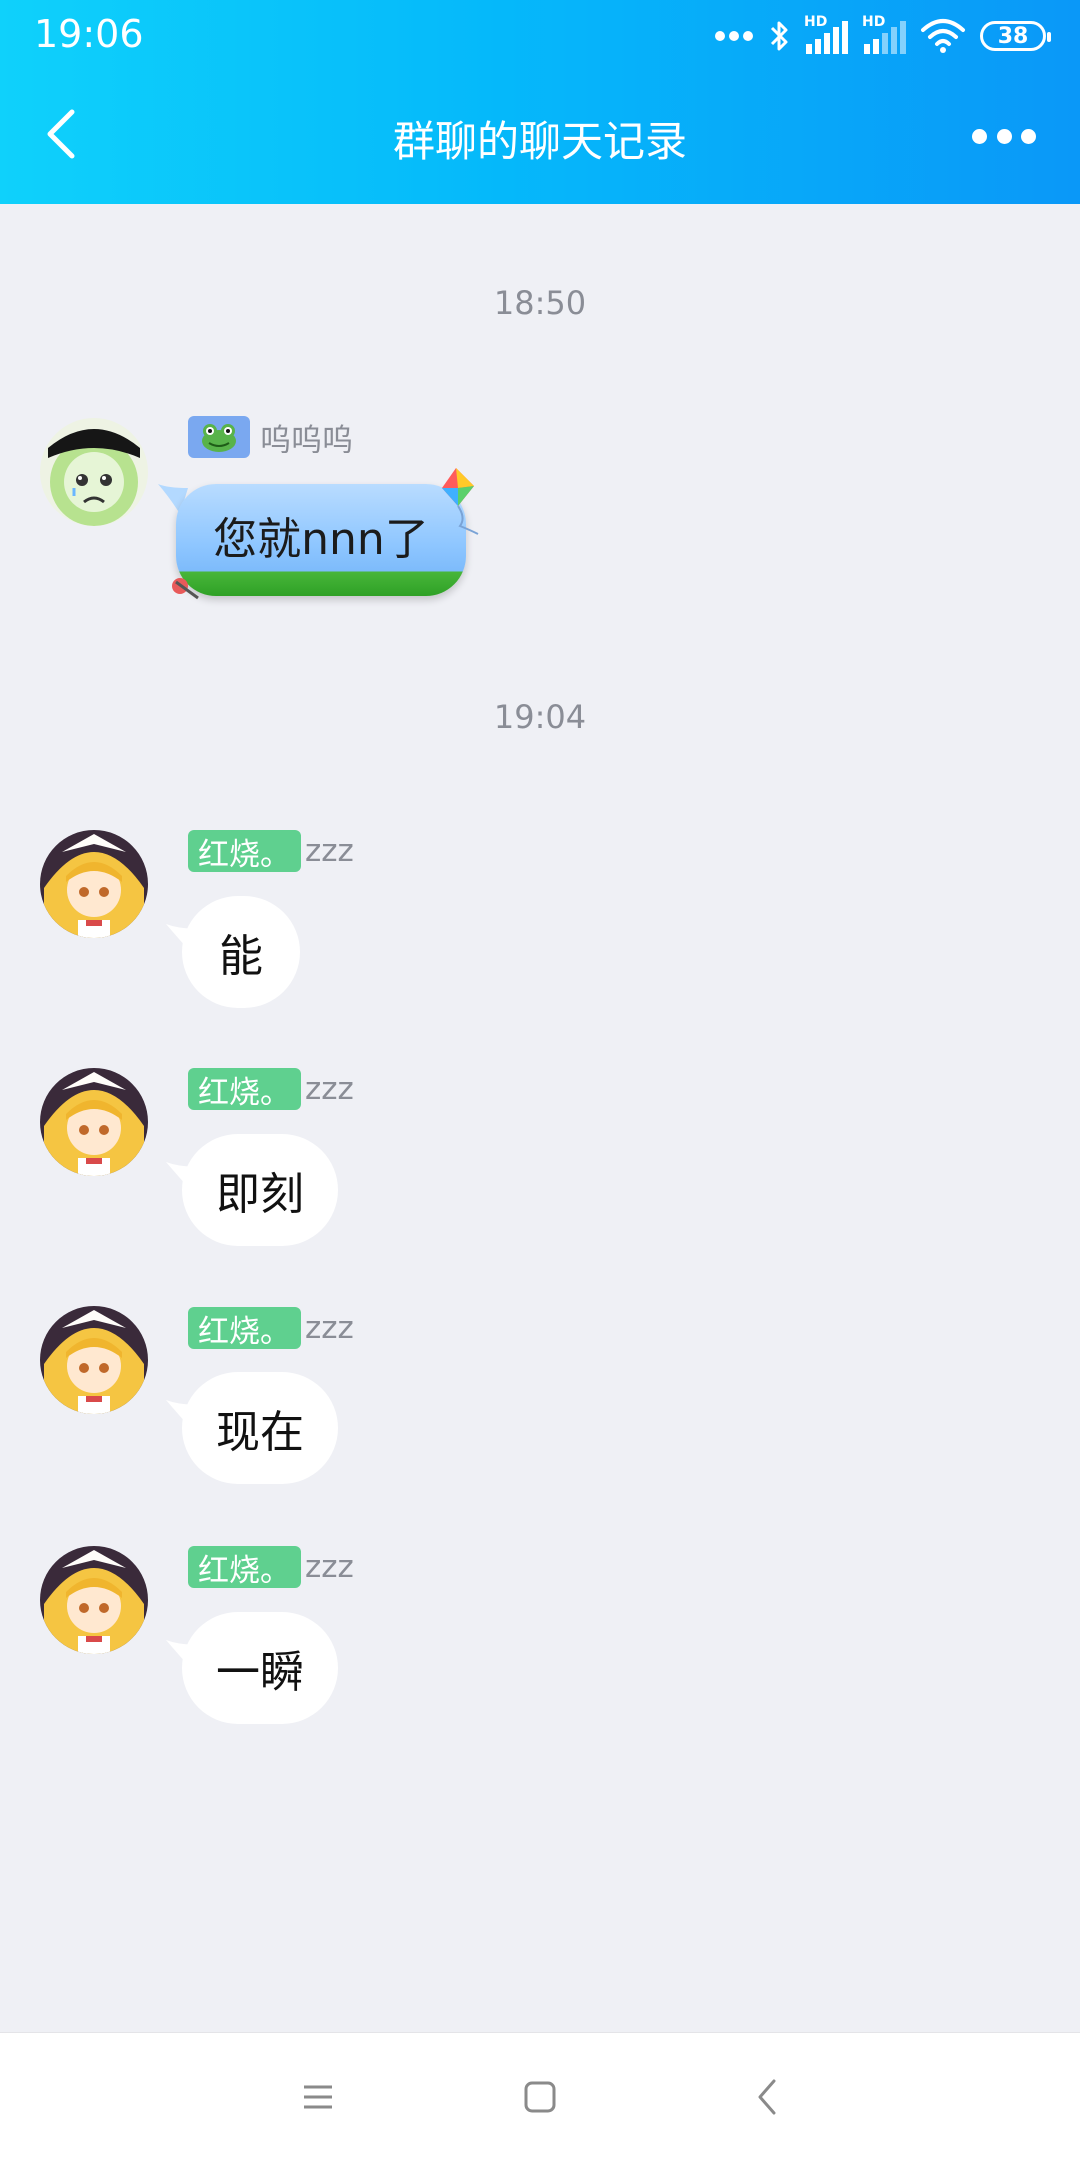 Image resolution: width=1080 pixels, height=2160 pixels. I want to click on message-bubble: 现在, so click(260, 1428).